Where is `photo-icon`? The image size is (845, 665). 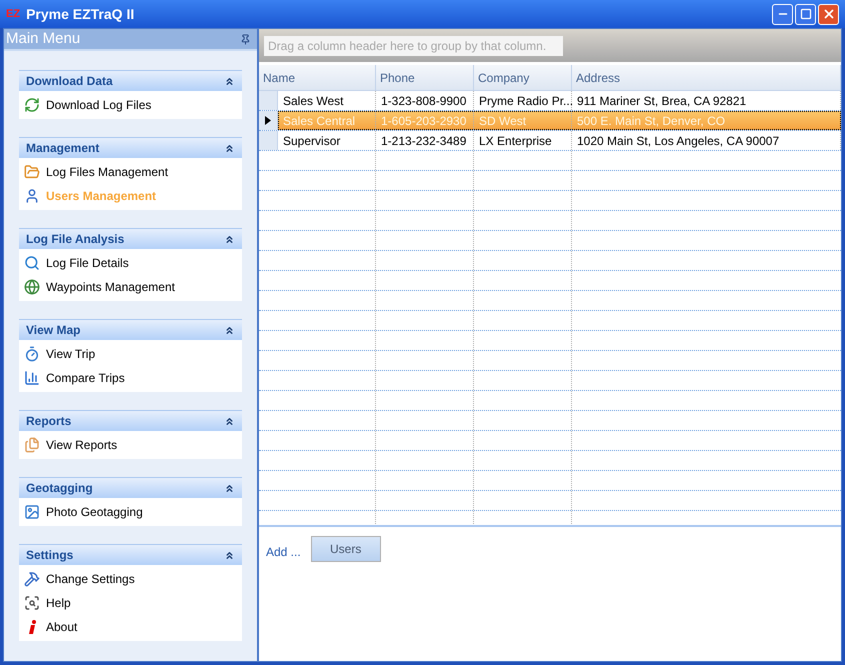 photo-icon is located at coordinates (32, 512).